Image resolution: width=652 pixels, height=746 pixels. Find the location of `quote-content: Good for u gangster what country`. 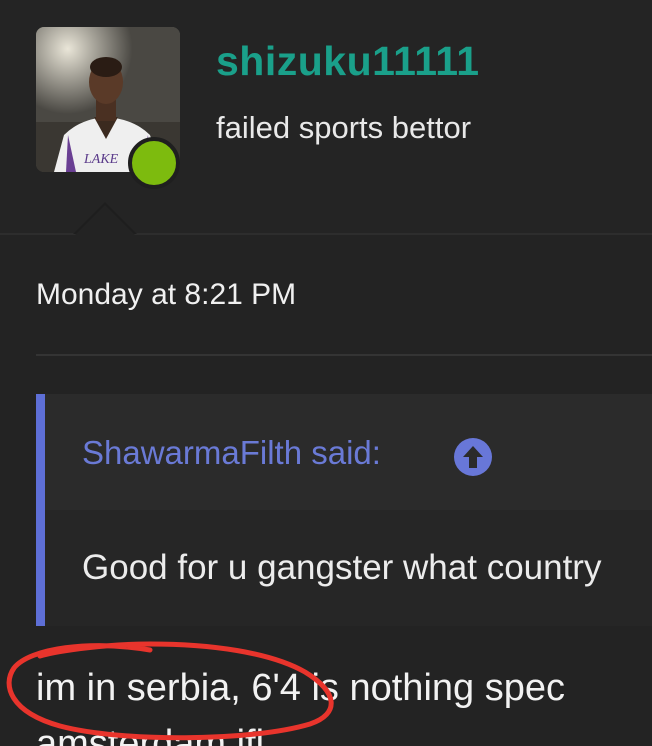

quote-content: Good for u gangster what country is located at coordinates (348, 568).